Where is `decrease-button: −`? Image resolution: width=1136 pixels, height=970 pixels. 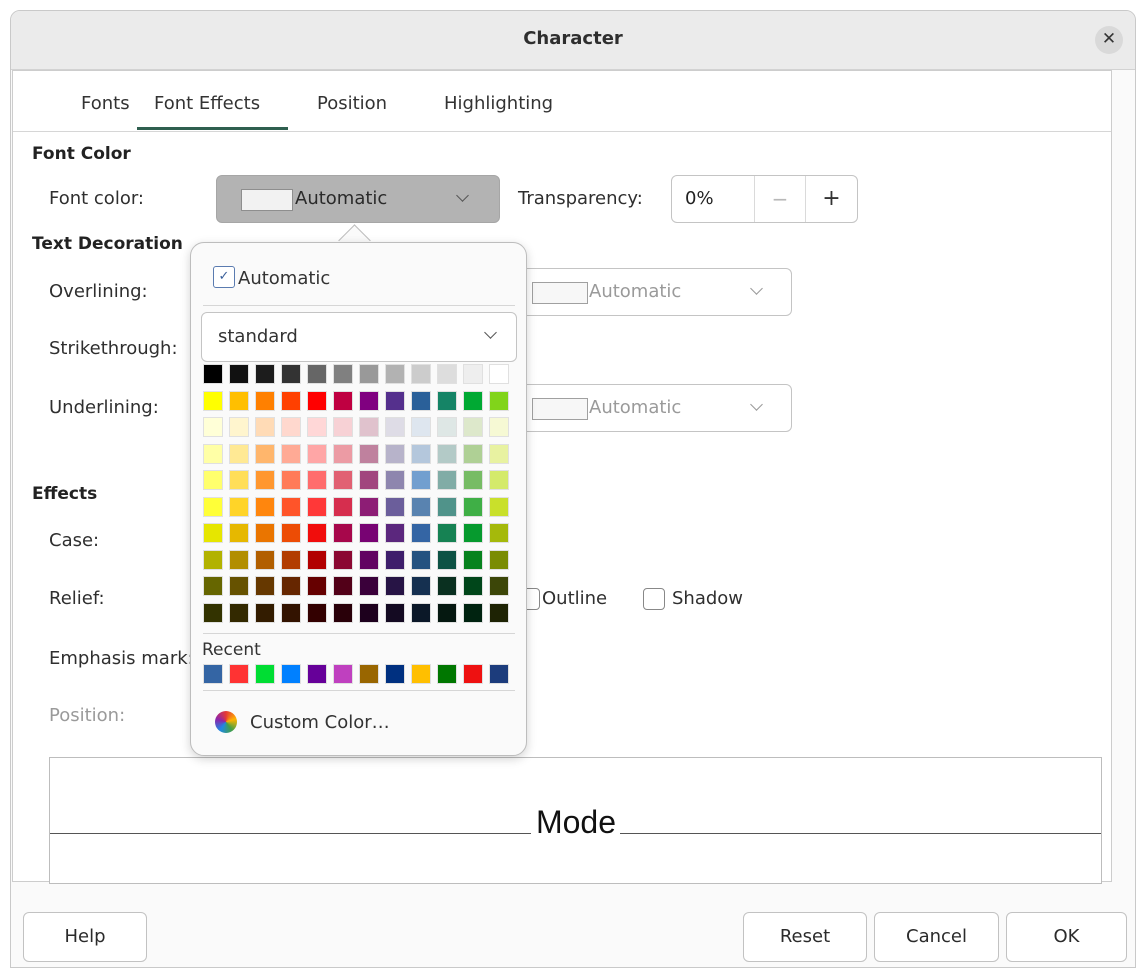
decrease-button: − is located at coordinates (780, 199).